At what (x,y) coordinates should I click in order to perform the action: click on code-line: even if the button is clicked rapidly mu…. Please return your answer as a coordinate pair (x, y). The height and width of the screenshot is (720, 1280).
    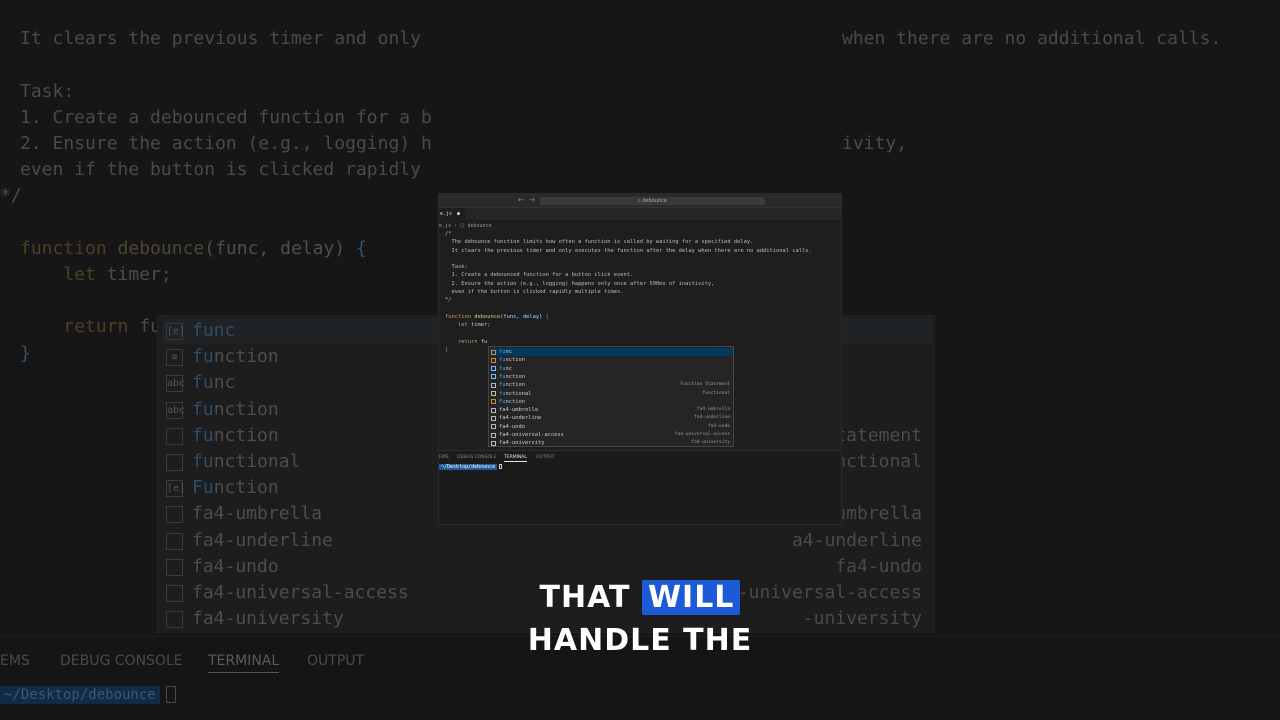
    Looking at the image, I should click on (534, 292).